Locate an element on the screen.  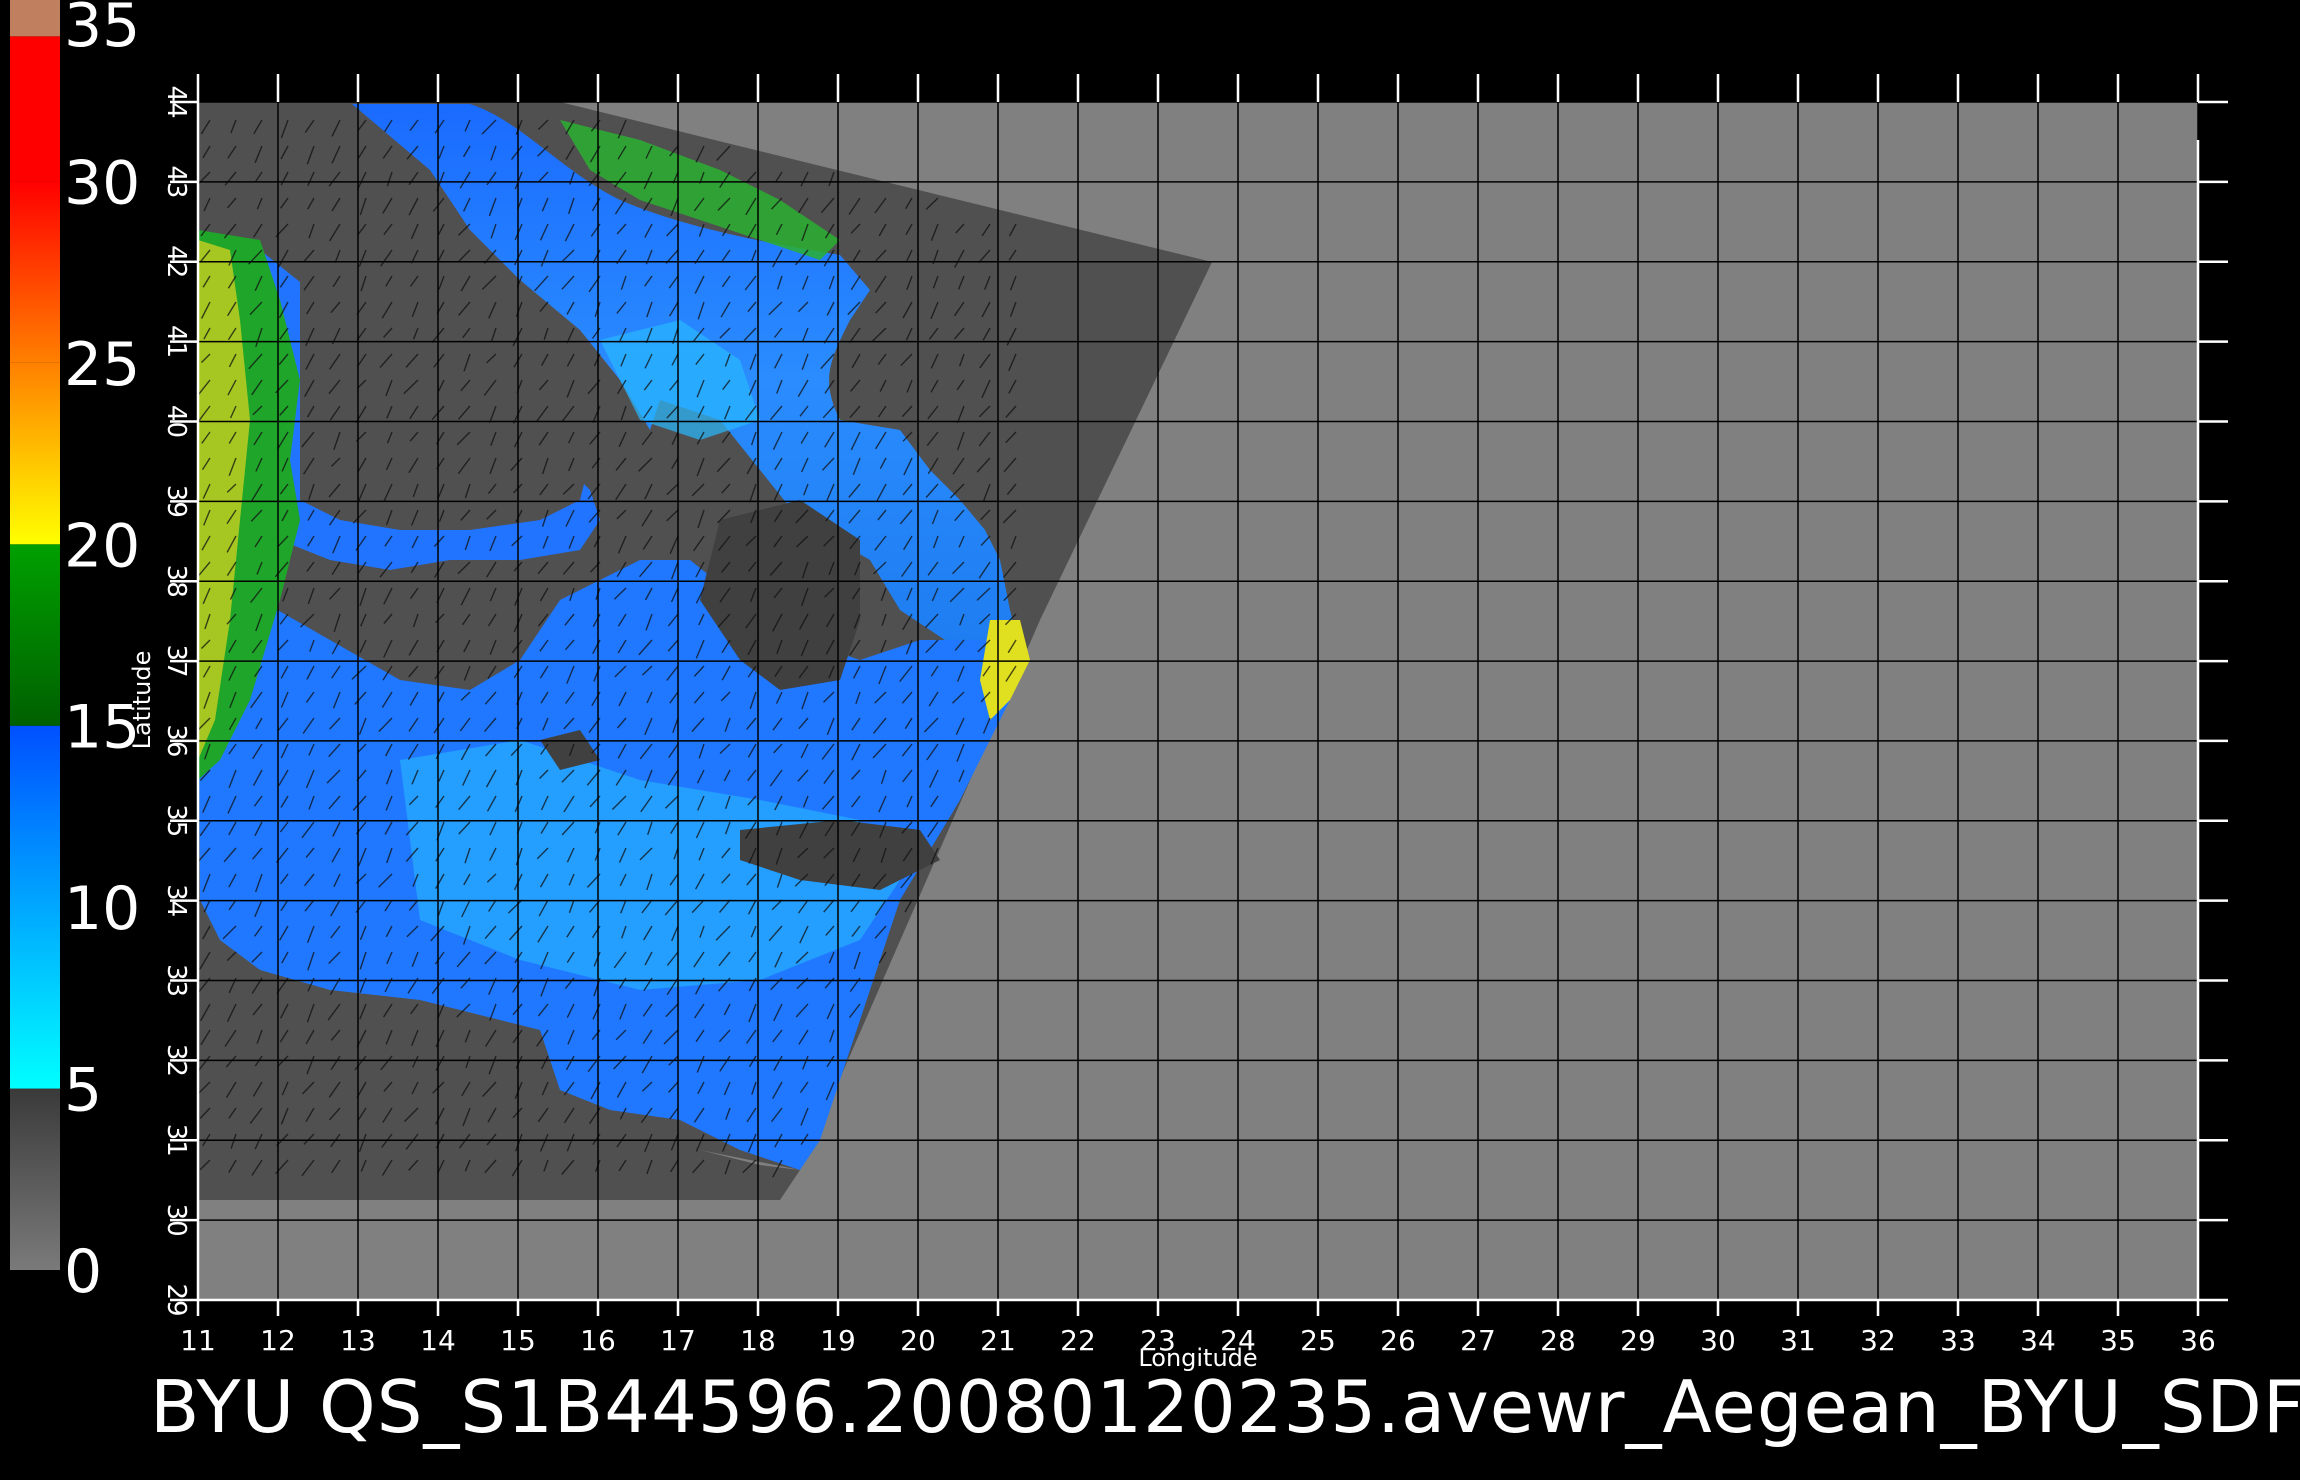
colorbar-label-35: 35 is located at coordinates (102, 30).